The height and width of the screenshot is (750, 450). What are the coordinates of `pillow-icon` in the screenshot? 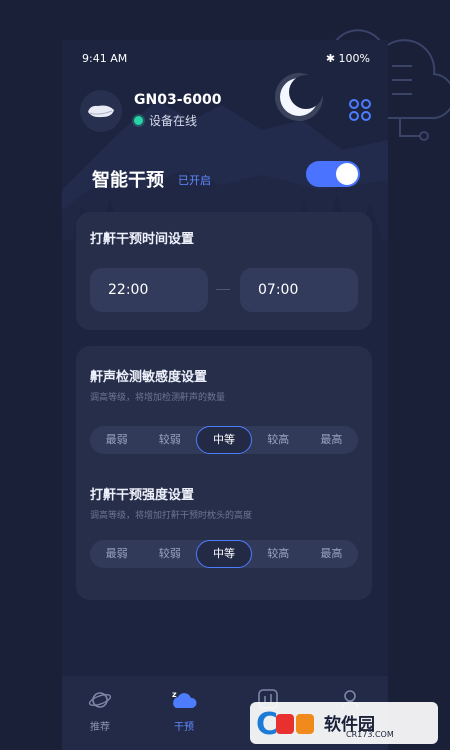 It's located at (101, 111).